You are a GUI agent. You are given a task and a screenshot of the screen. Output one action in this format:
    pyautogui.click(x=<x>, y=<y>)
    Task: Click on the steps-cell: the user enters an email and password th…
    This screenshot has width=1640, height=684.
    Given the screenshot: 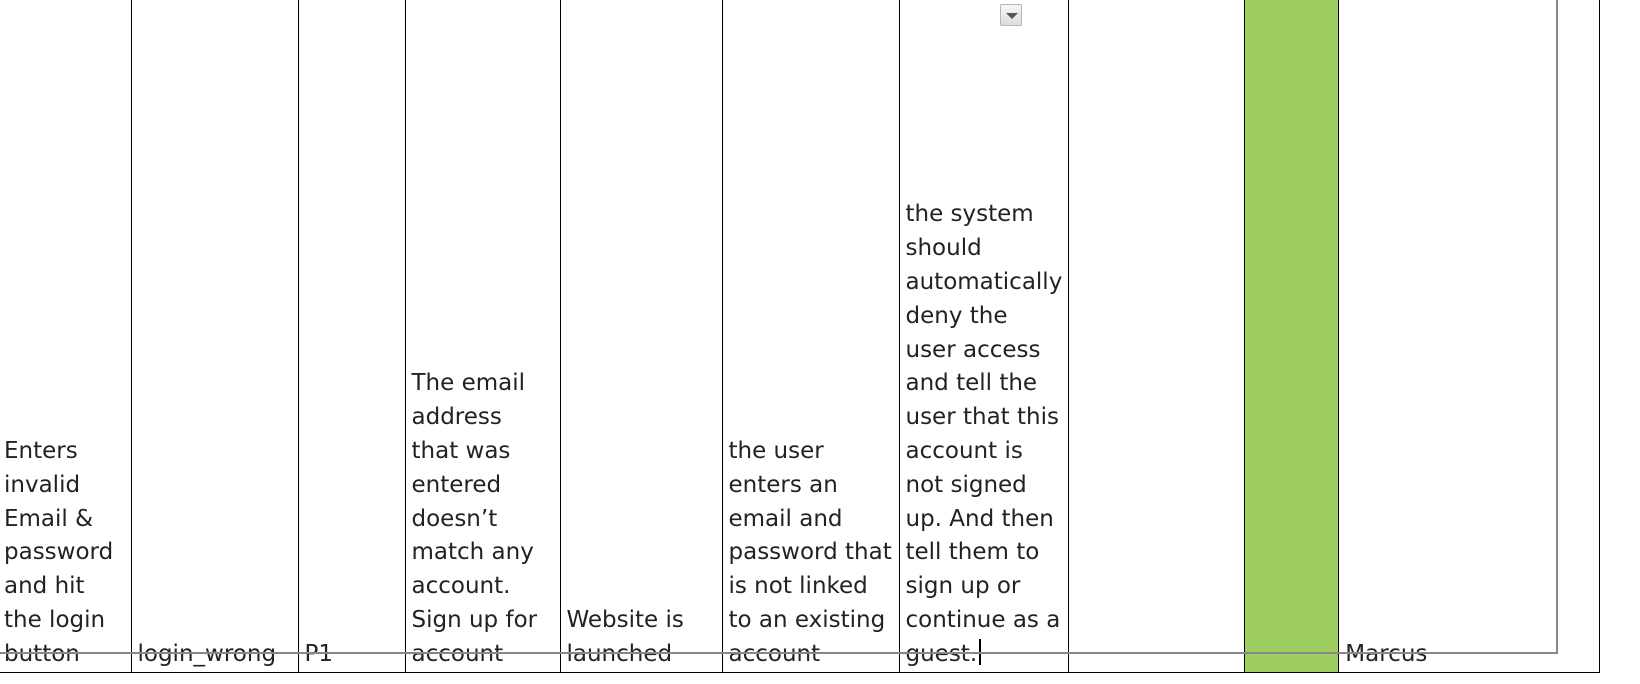 What is the action you would take?
    pyautogui.click(x=810, y=336)
    